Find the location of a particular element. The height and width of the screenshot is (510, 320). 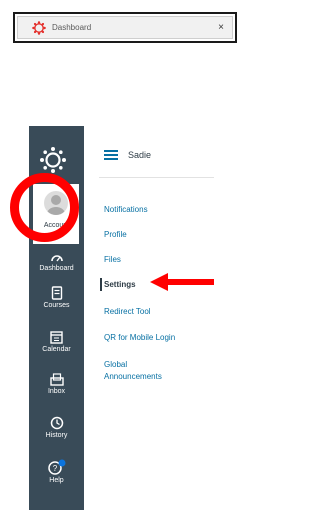

pointer-arrow-icon is located at coordinates (182, 282).